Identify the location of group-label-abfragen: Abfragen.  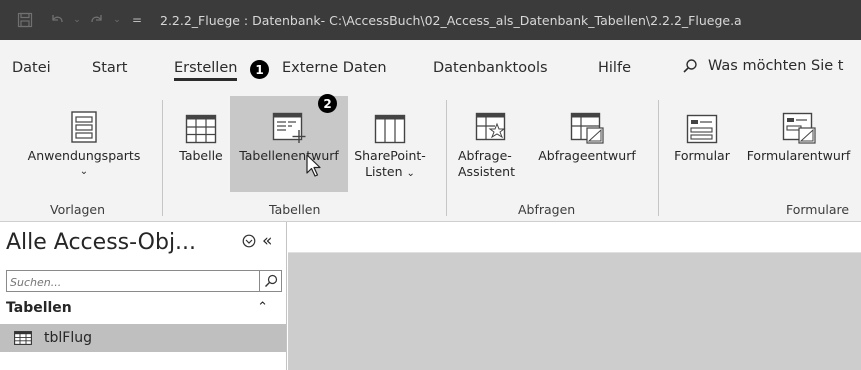
(547, 209).